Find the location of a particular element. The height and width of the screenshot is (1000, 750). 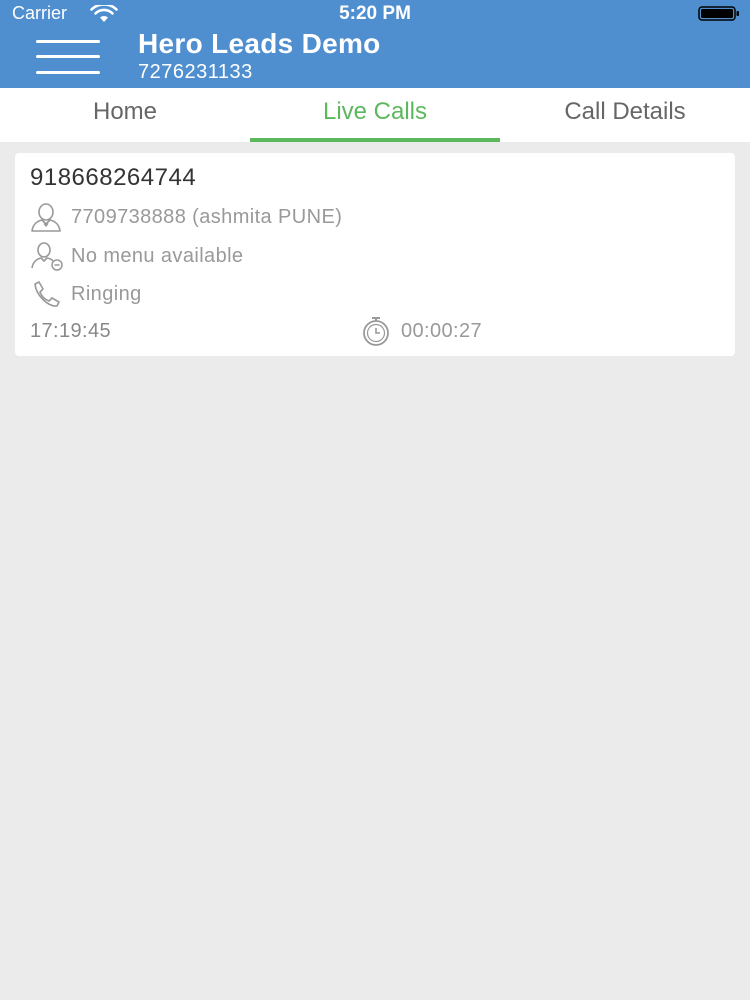

battery-icon is located at coordinates (718, 13).